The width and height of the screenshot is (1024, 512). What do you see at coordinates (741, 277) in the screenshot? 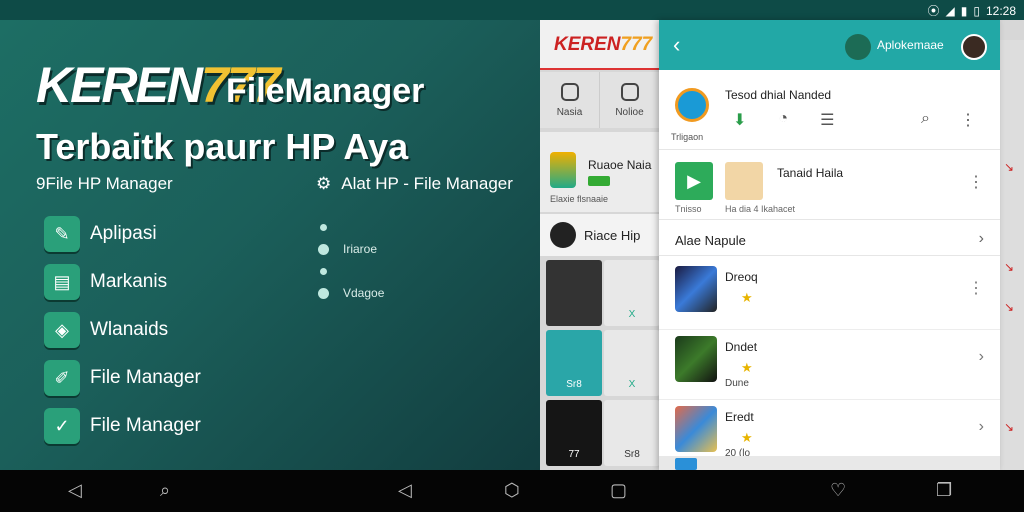
I see `game-title: Dreoq` at bounding box center [741, 277].